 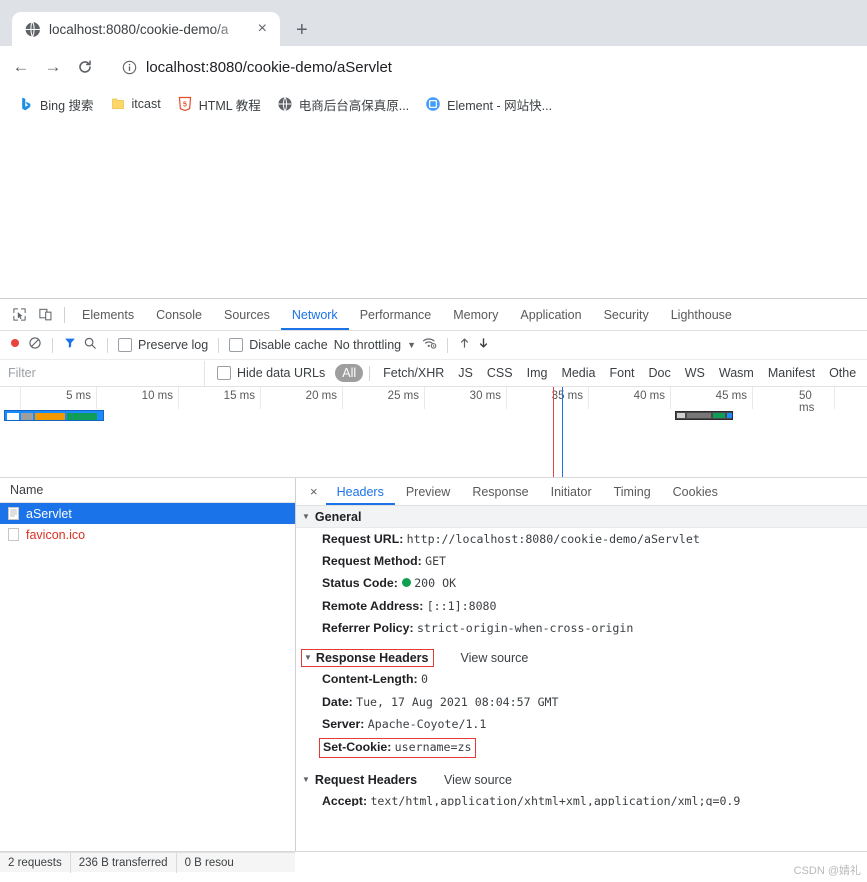 I want to click on forward-button: →, so click(x=53, y=67).